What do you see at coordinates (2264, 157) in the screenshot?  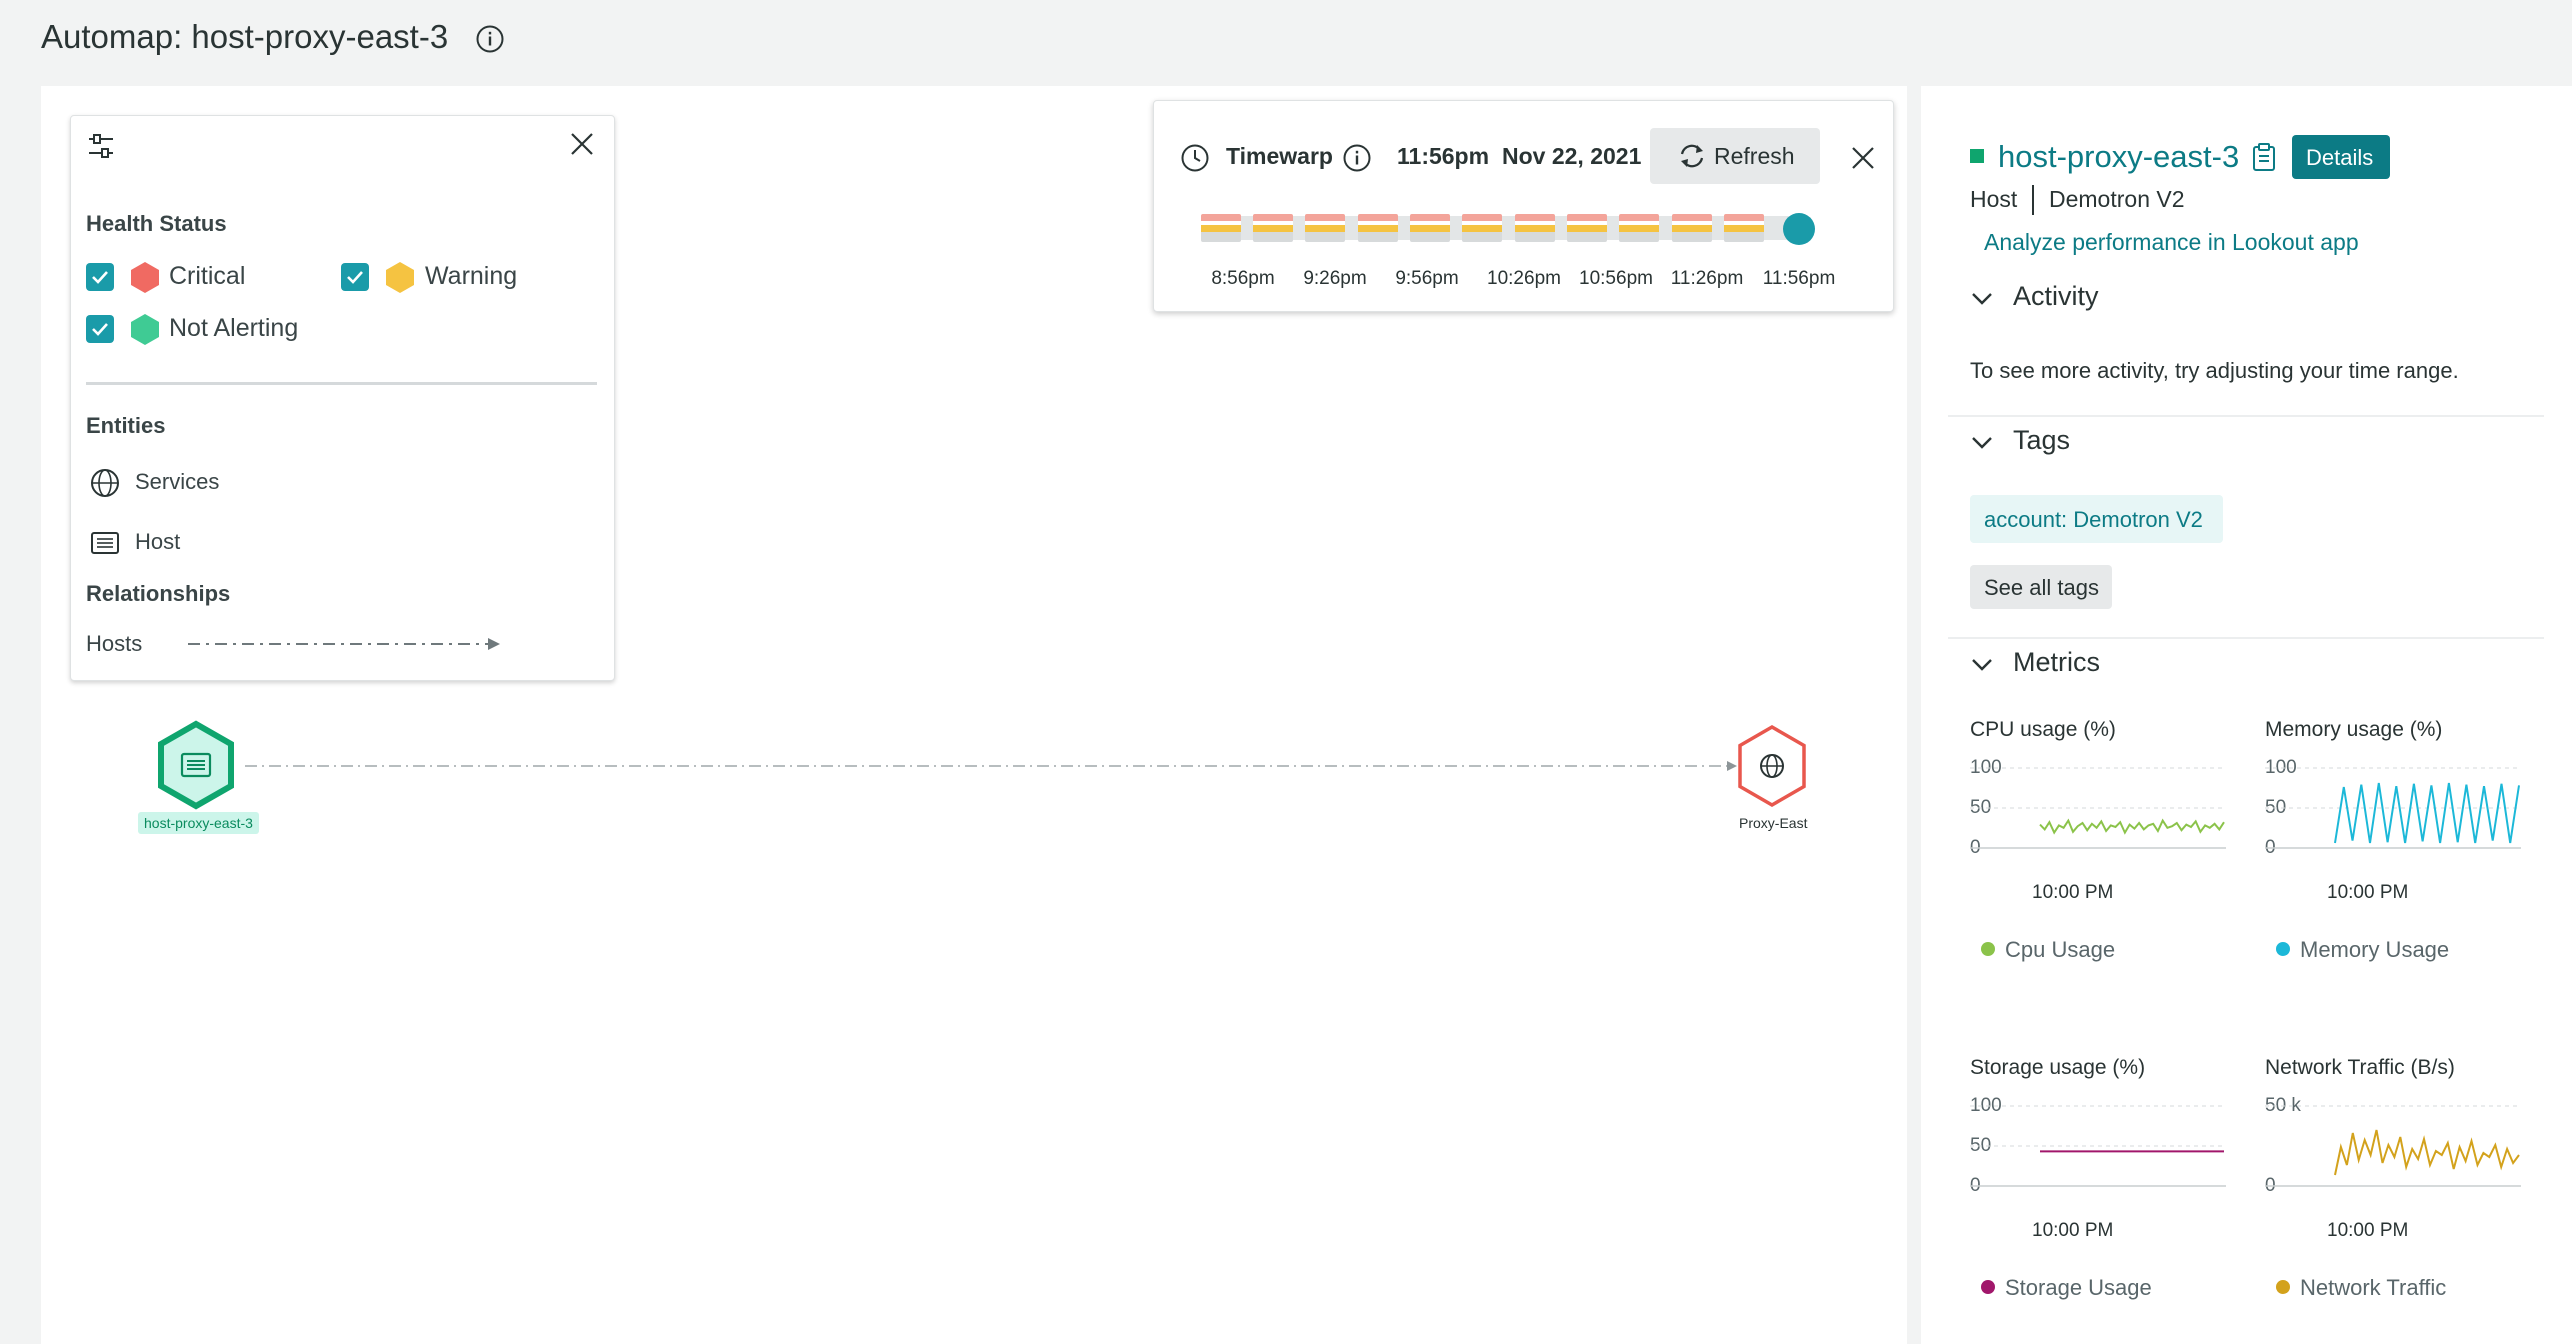 I see `clipboard-icon` at bounding box center [2264, 157].